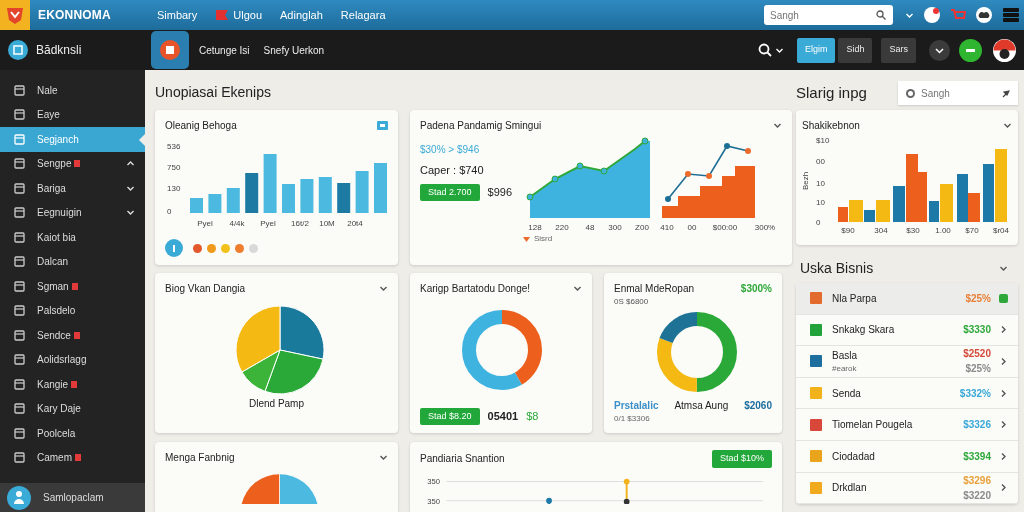  Describe the element at coordinates (72, 188) in the screenshot. I see `sidebar-item: Bariga` at that location.